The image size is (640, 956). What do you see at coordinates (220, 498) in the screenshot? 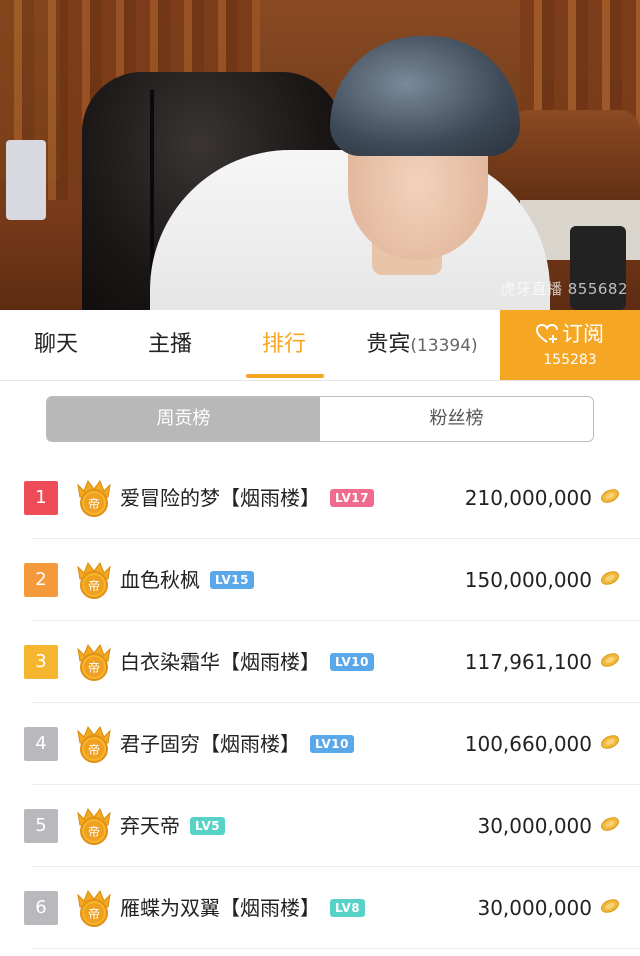
I see `user-name: 爱冒险的梦【烟雨楼】` at bounding box center [220, 498].